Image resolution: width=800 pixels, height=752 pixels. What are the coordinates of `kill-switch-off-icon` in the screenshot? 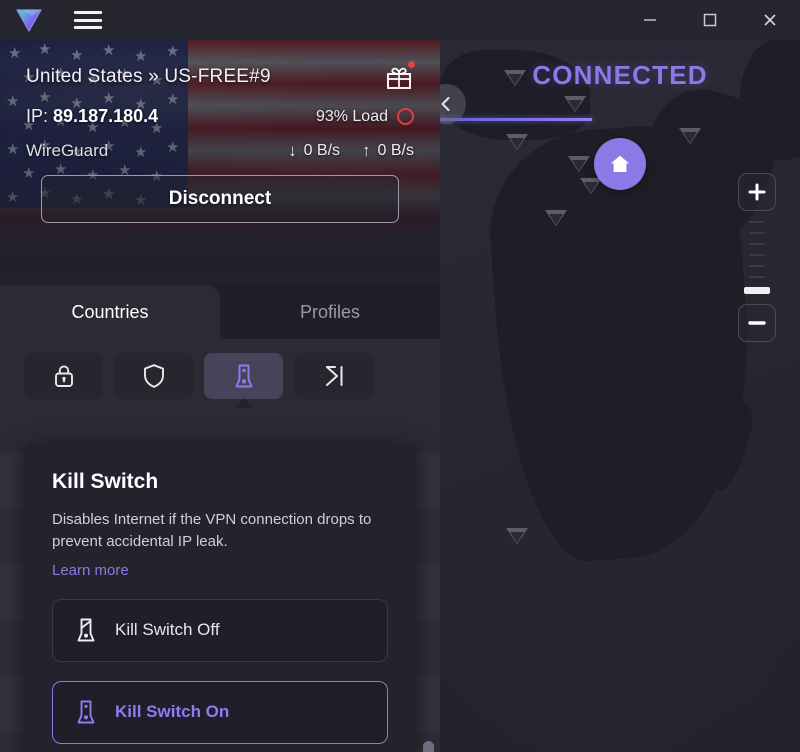 It's located at (86, 630).